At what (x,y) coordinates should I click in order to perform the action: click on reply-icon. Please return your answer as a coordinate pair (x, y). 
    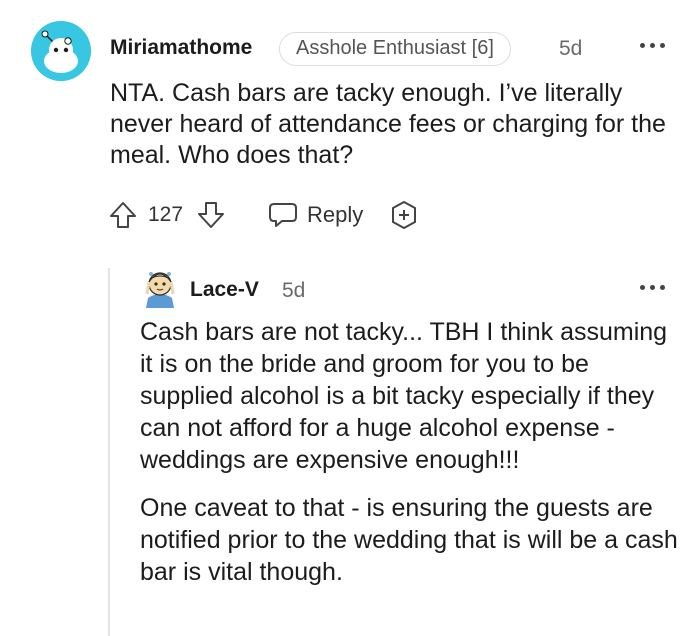
    Looking at the image, I should click on (283, 215).